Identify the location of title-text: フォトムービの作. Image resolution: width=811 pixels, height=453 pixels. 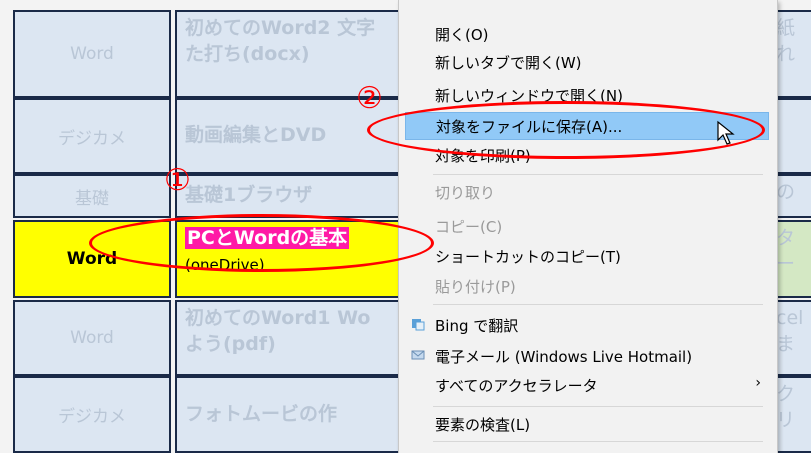
(261, 413).